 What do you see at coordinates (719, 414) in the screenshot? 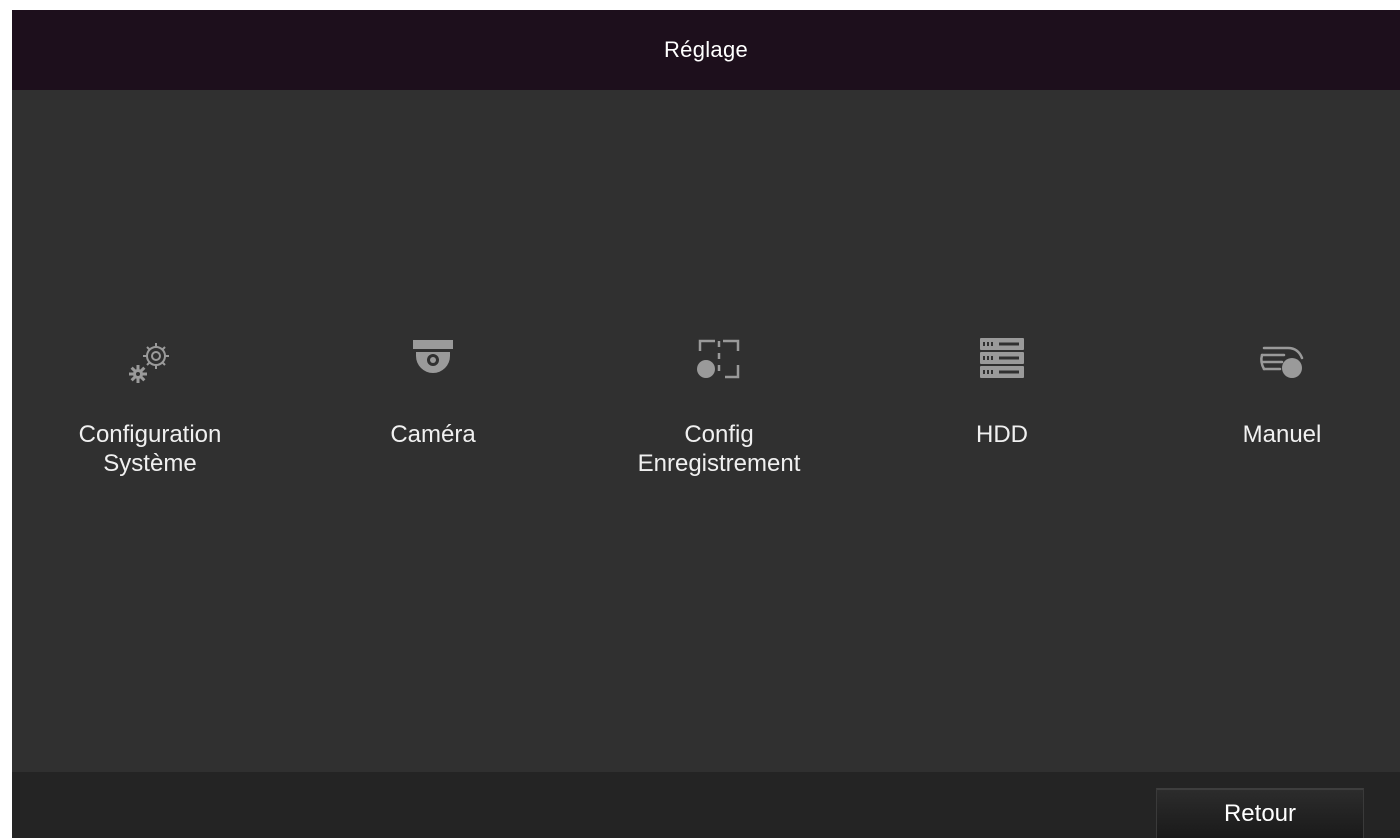
I see `menu-item-record-config: Config Enregistrement` at bounding box center [719, 414].